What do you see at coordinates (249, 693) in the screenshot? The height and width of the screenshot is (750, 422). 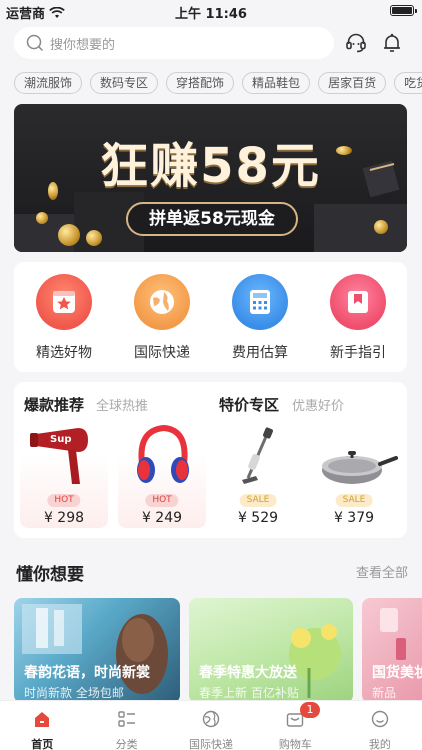 I see `tile-subtitle: 春季上新 百亿补贴` at bounding box center [249, 693].